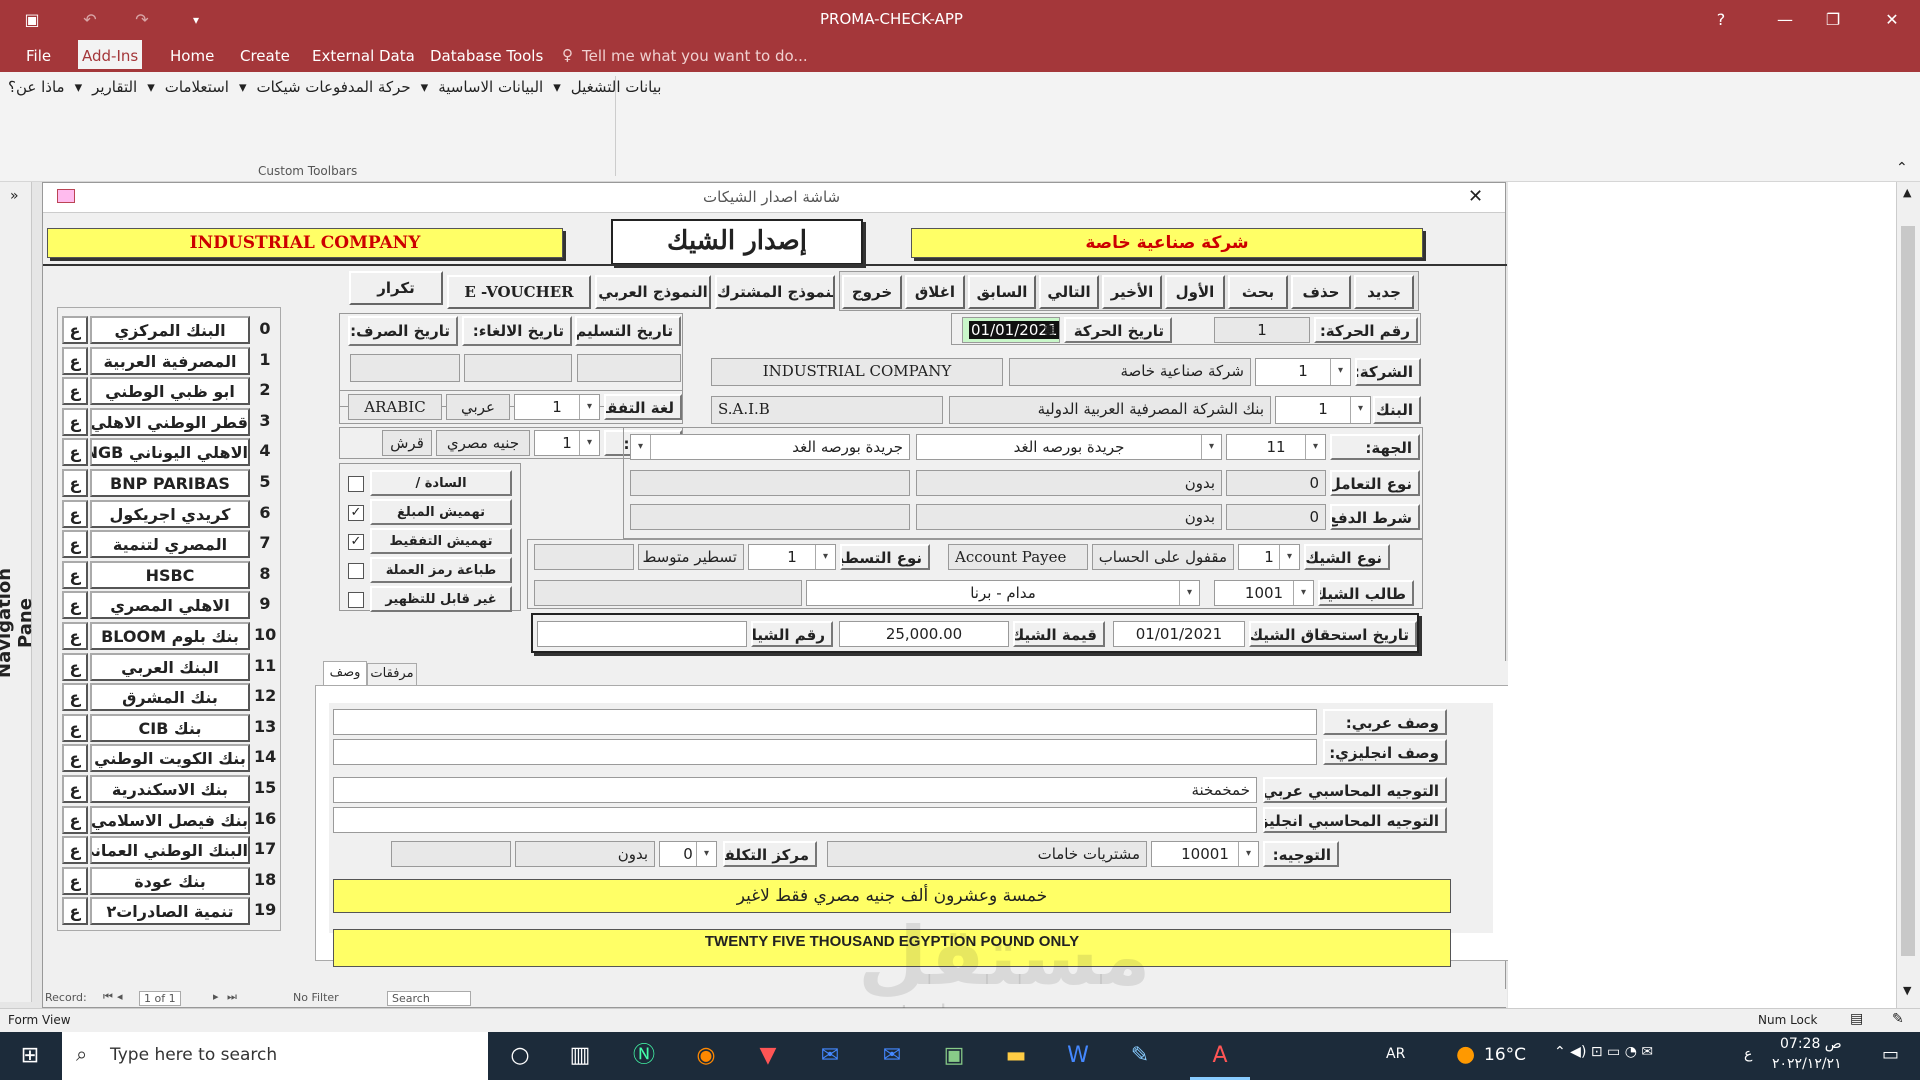 This screenshot has height=1080, width=1920. What do you see at coordinates (616, 87) in the screenshot?
I see `menu-item: بيانات التشغيل` at bounding box center [616, 87].